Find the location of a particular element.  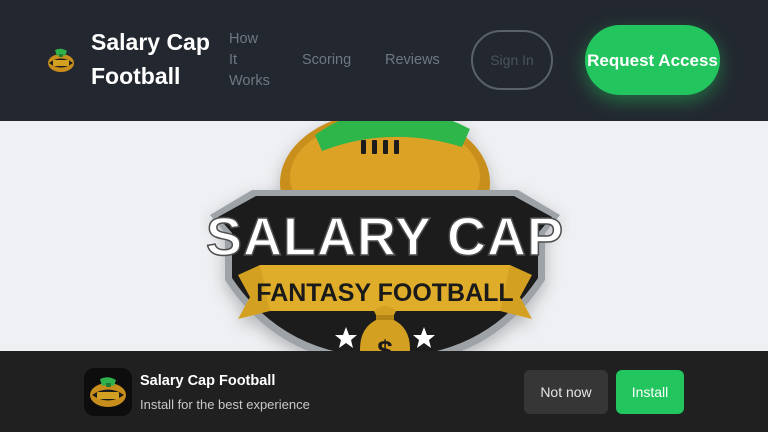

not-now-button: Not now is located at coordinates (566, 392).